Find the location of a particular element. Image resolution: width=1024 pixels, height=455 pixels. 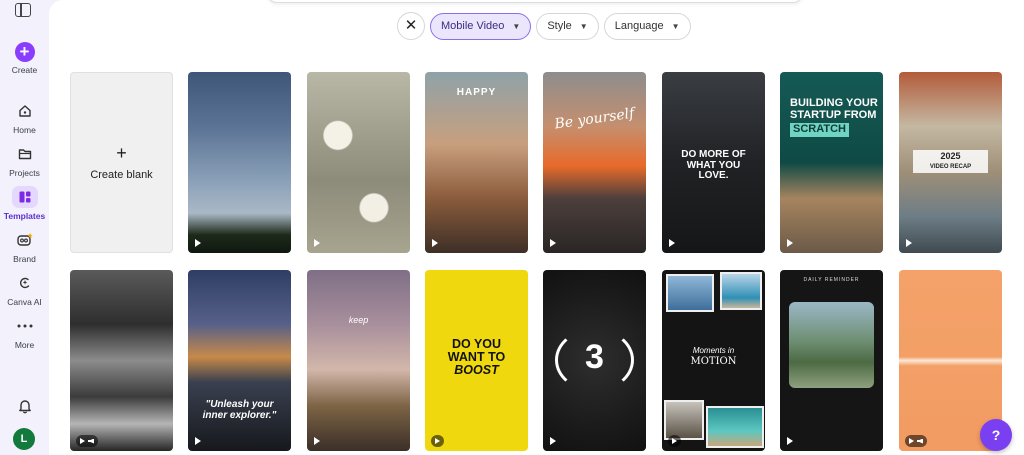

notifications-button is located at coordinates (24, 407).